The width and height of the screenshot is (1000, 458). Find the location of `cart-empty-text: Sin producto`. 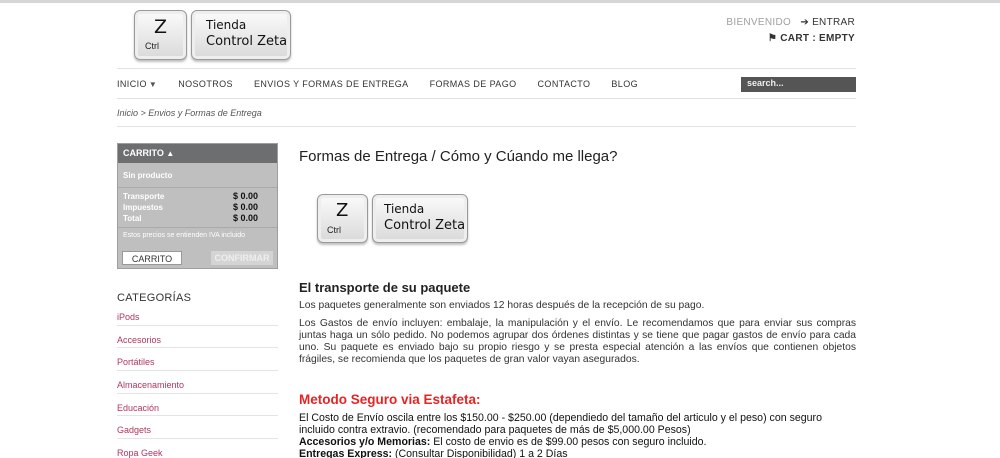

cart-empty-text: Sin producto is located at coordinates (197, 175).